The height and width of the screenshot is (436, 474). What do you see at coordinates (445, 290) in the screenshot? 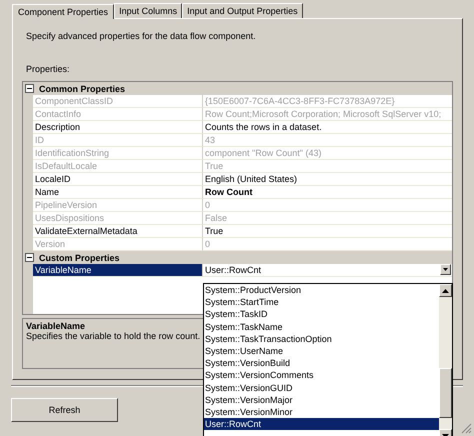
I see `scroll-up-icon` at bounding box center [445, 290].